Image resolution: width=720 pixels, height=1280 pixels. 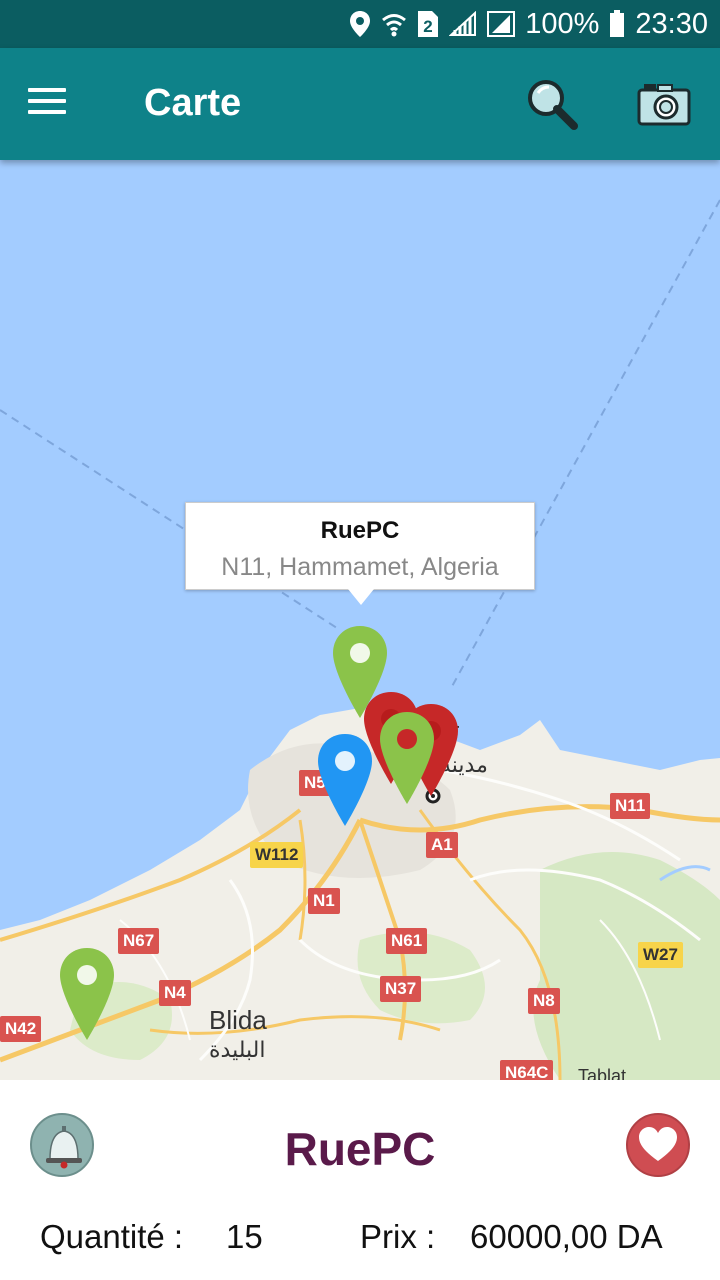 What do you see at coordinates (360, 530) in the screenshot?
I see `info-window-title: RuePC` at bounding box center [360, 530].